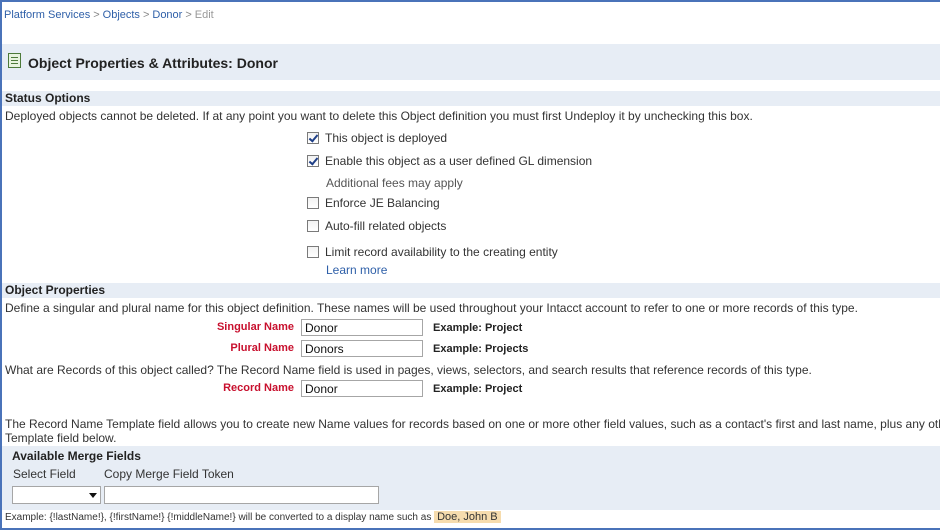 The width and height of the screenshot is (940, 530). I want to click on page-header: Object Properties & Attributes: Donor, so click(471, 62).